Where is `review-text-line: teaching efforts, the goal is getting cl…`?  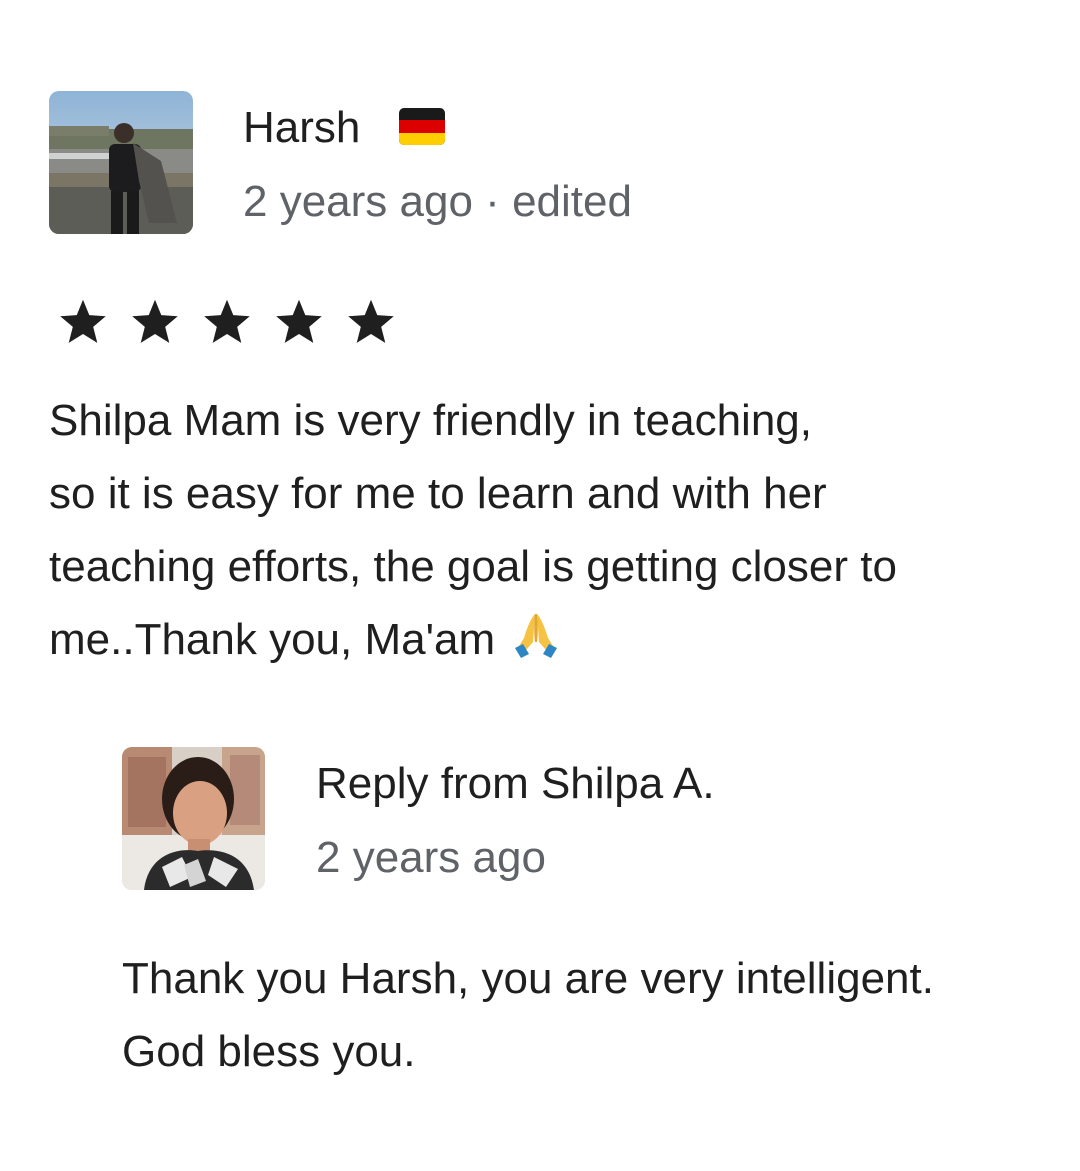
review-text-line: teaching efforts, the goal is getting cl… is located at coordinates (473, 566).